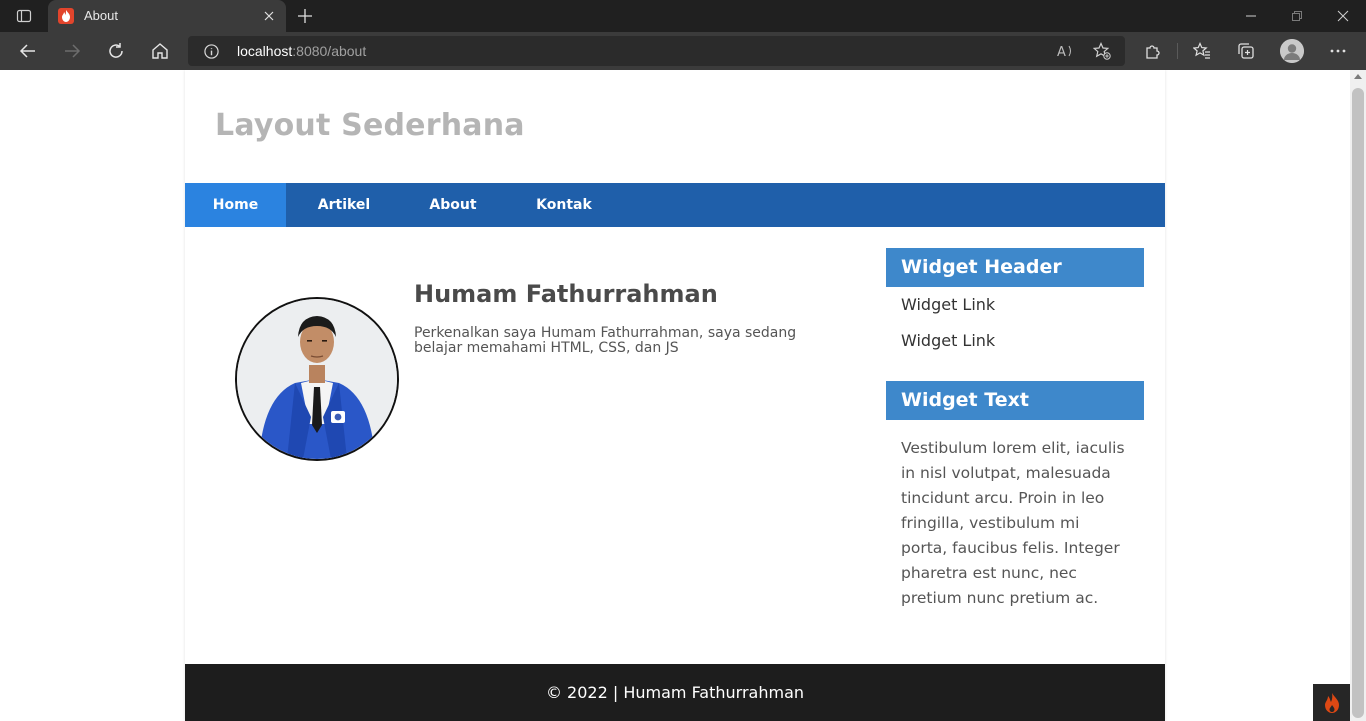 The height and width of the screenshot is (721, 1366). What do you see at coordinates (66, 16) in the screenshot?
I see `codeigniter-favicon-icon` at bounding box center [66, 16].